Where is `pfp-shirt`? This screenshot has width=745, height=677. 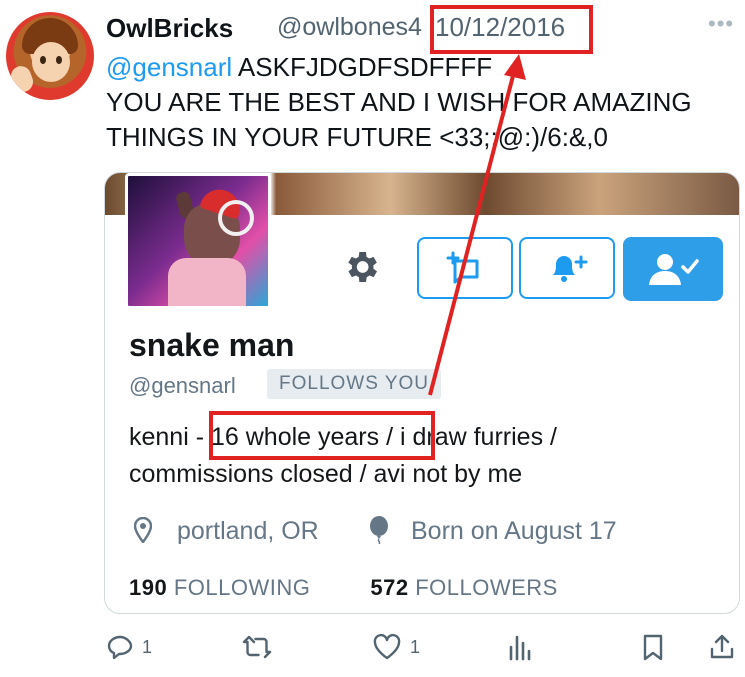
pfp-shirt is located at coordinates (207, 282).